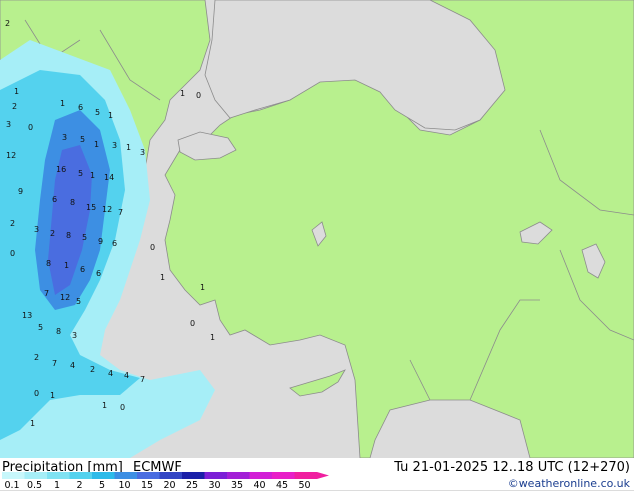 This screenshot has width=634, height=491. I want to click on credit-link: ©weatheronline.co.uk, so click(569, 483).